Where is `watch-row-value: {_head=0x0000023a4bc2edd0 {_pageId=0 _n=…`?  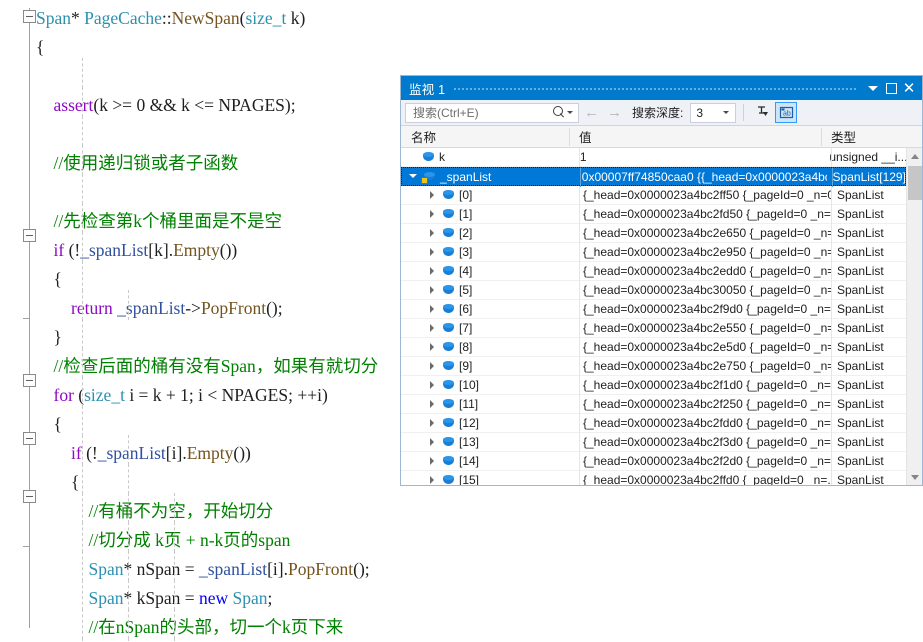 watch-row-value: {_head=0x0000023a4bc2edd0 {_pageId=0 _n=… is located at coordinates (705, 271).